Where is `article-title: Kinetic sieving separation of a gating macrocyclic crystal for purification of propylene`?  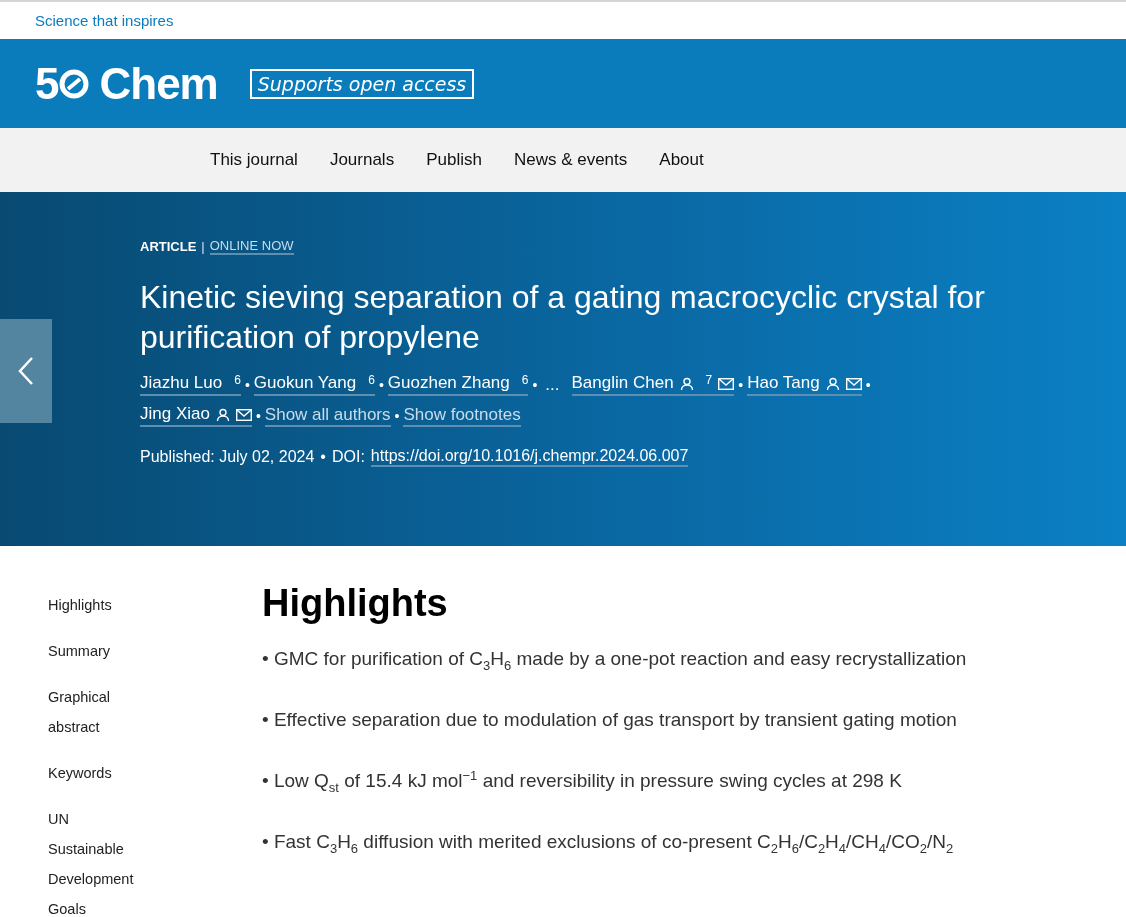 article-title: Kinetic sieving separation of a gating macrocyclic crystal for purification of propylene is located at coordinates (563, 317).